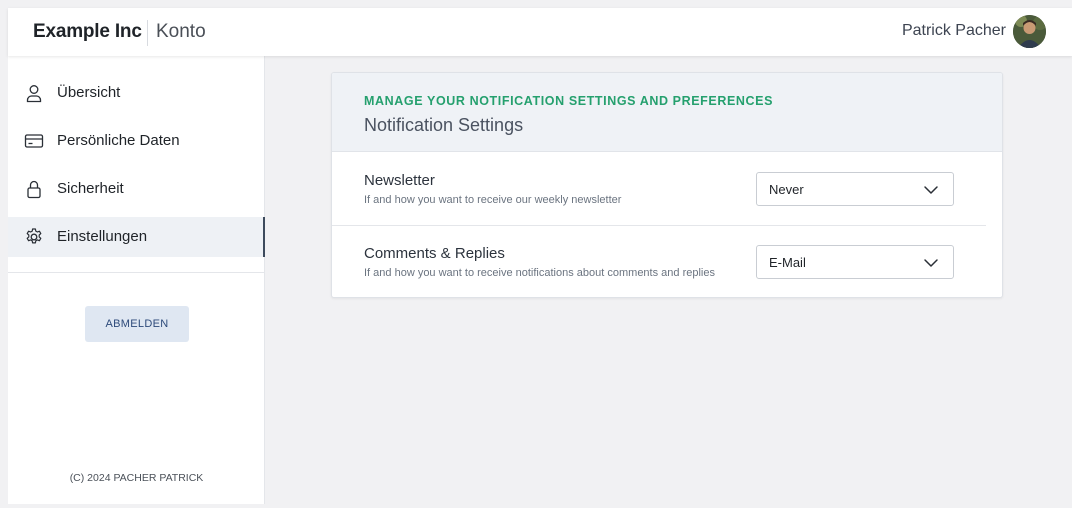 The height and width of the screenshot is (508, 1072). Describe the element at coordinates (34, 141) in the screenshot. I see `credit-card-icon` at that location.